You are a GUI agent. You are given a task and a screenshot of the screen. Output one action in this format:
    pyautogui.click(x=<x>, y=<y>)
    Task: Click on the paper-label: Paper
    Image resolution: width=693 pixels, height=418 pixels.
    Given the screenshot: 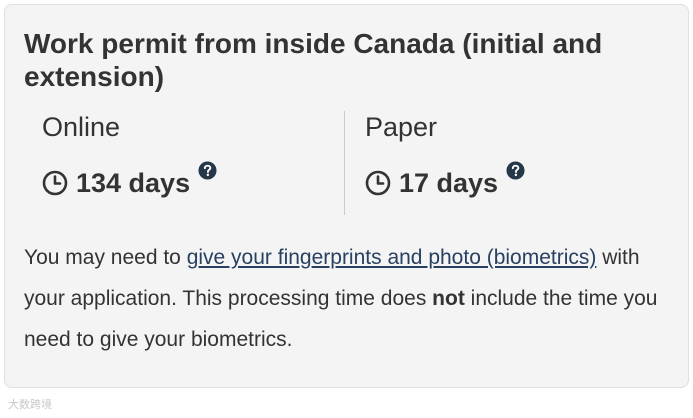 What is the action you would take?
    pyautogui.click(x=401, y=127)
    